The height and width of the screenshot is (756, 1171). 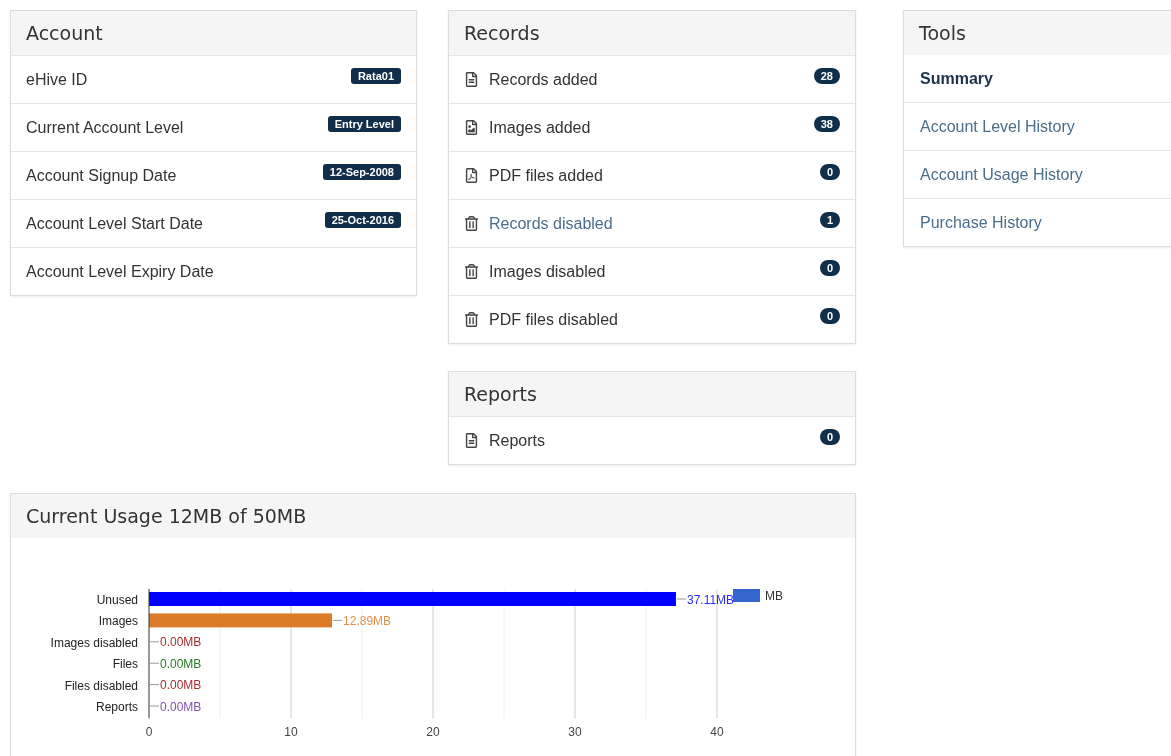 I want to click on tick-label: 20, so click(x=433, y=732).